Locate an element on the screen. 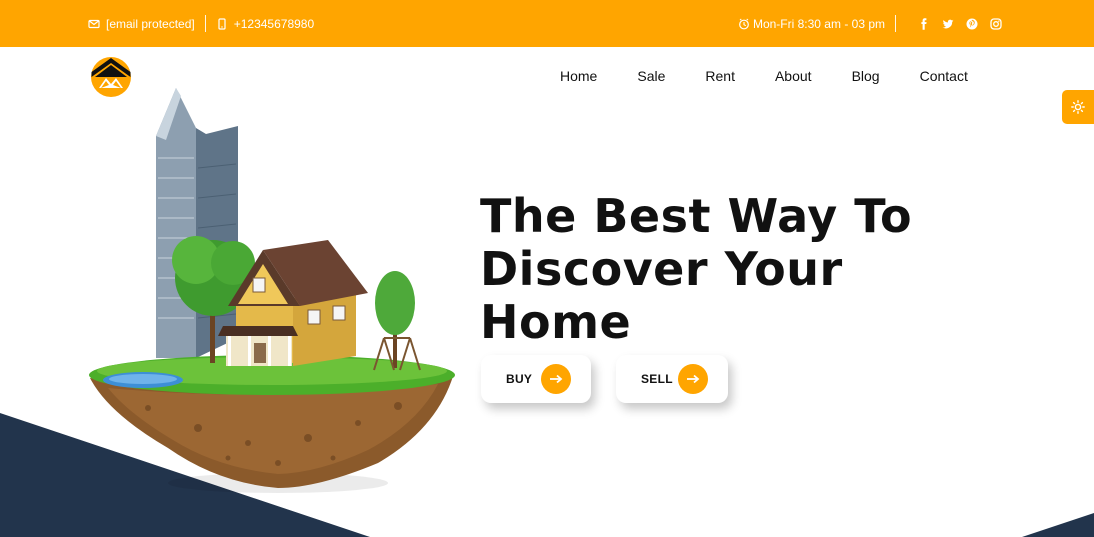  hero-title-line: The Best Way To is located at coordinates (696, 216).